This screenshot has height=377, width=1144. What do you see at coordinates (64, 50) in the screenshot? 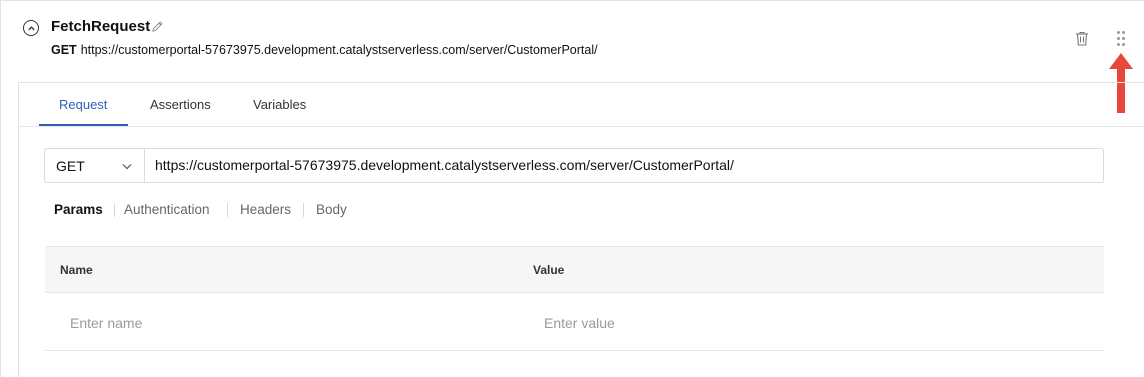
I see `step-method: GET` at bounding box center [64, 50].